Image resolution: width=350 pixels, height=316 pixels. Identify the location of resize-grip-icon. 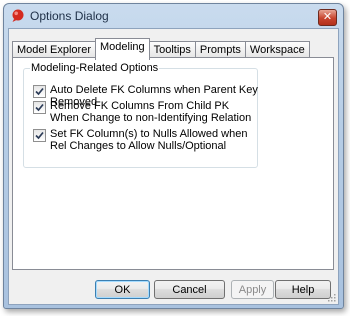
(331, 297).